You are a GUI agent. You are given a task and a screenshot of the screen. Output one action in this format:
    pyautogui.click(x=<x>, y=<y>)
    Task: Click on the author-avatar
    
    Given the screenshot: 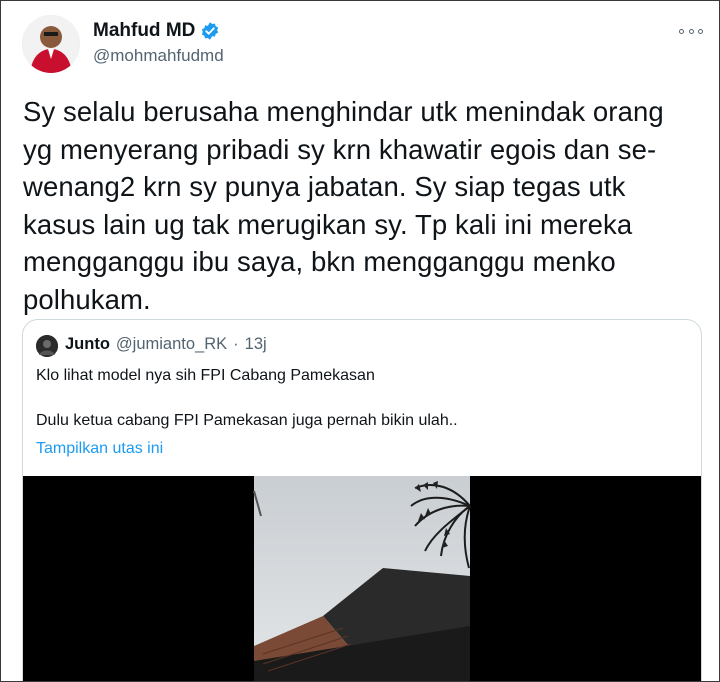 What is the action you would take?
    pyautogui.click(x=51, y=44)
    